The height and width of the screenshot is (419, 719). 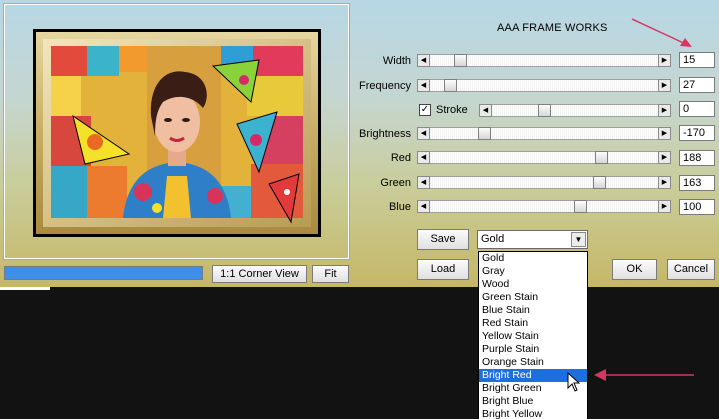 I want to click on preset-option: Bright Yellow, so click(x=533, y=413).